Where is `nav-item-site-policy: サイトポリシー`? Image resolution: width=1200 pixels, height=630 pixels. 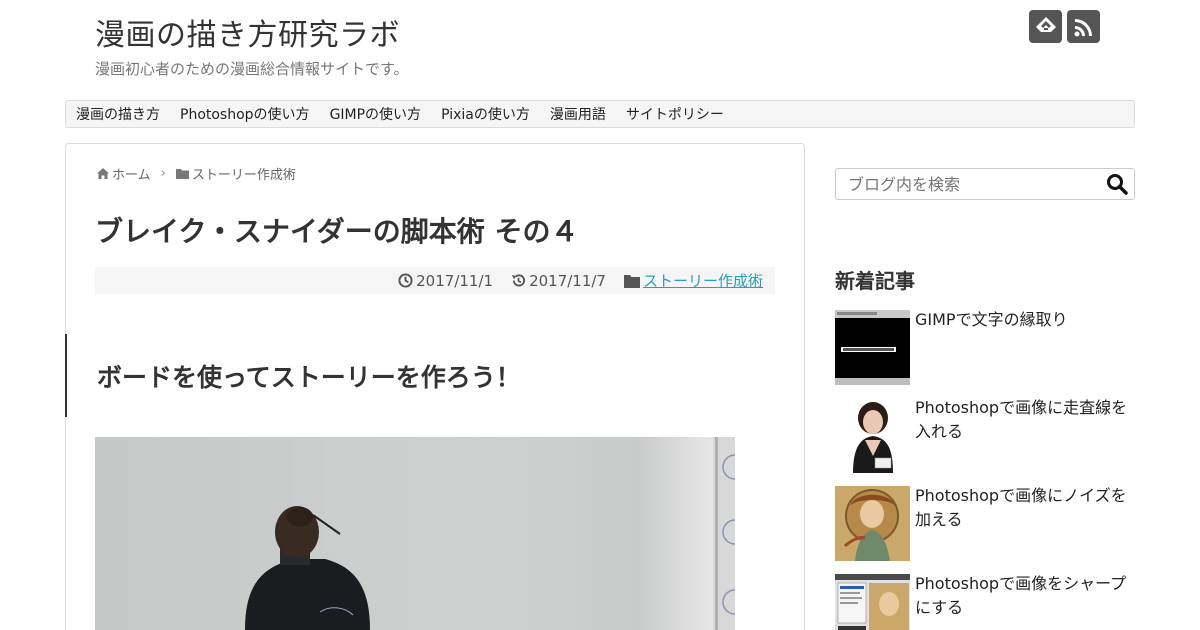 nav-item-site-policy: サイトポリシー is located at coordinates (675, 114).